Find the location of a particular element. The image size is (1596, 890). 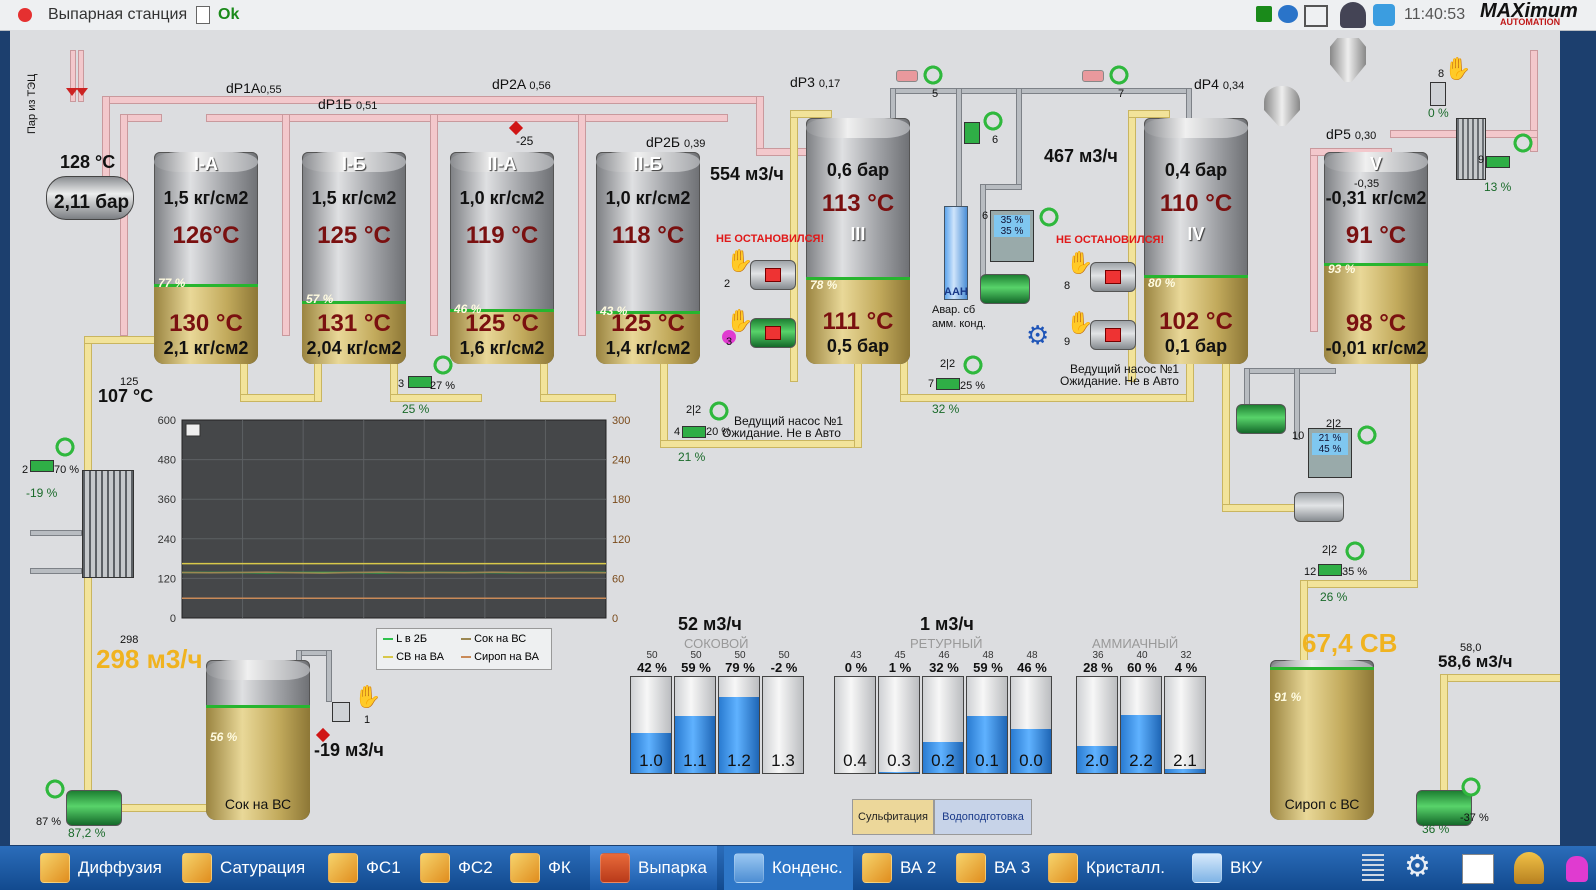

juice-tank: 56 % Сок на ВС is located at coordinates (258, 740).